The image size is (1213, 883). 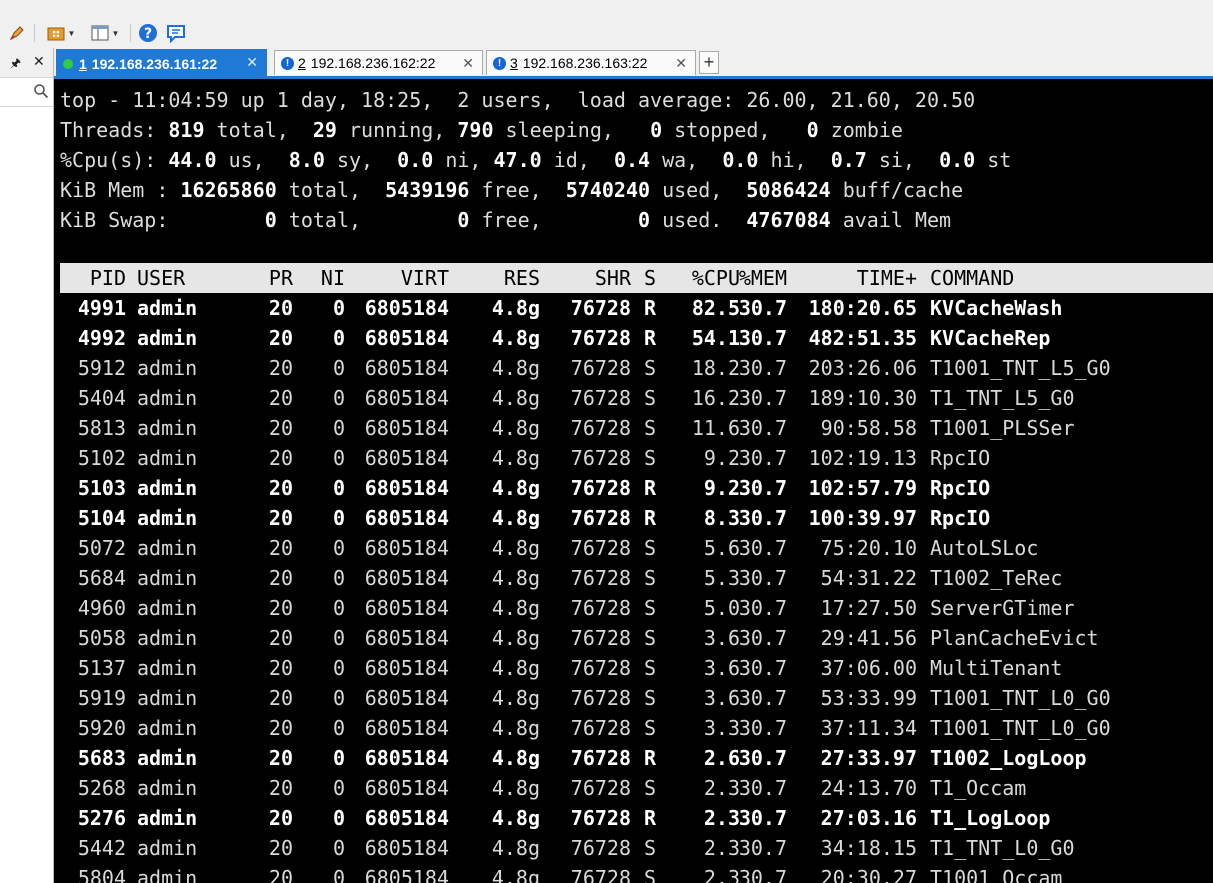 What do you see at coordinates (15, 64) in the screenshot?
I see `pin-icon: 🖈` at bounding box center [15, 64].